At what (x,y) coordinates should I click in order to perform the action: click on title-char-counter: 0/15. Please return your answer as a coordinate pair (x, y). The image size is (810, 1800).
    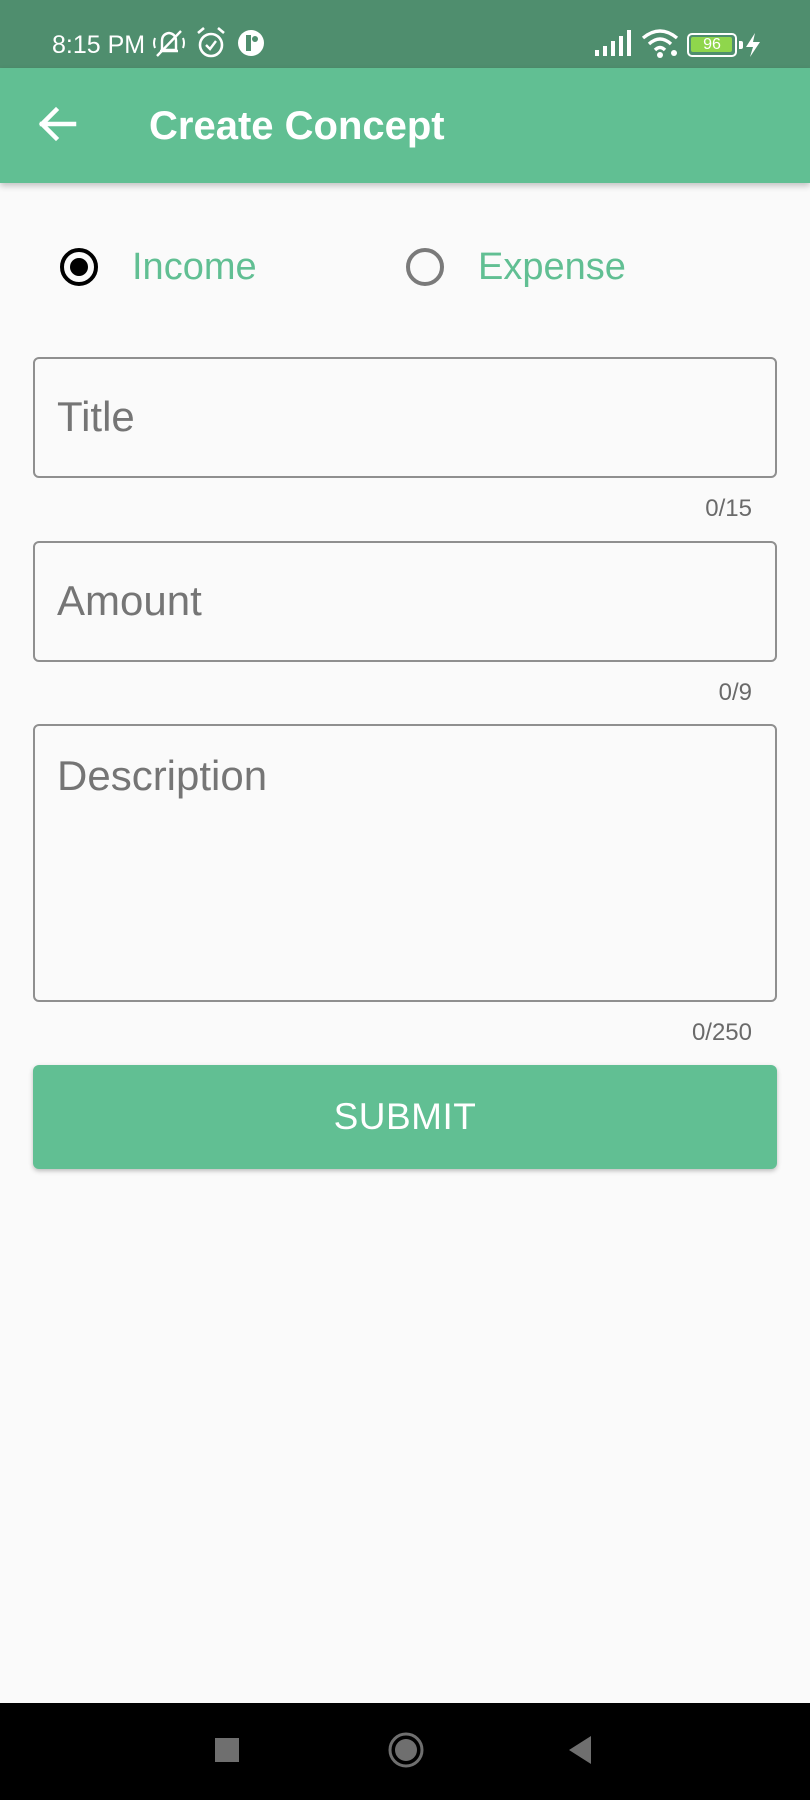
    Looking at the image, I should click on (728, 508).